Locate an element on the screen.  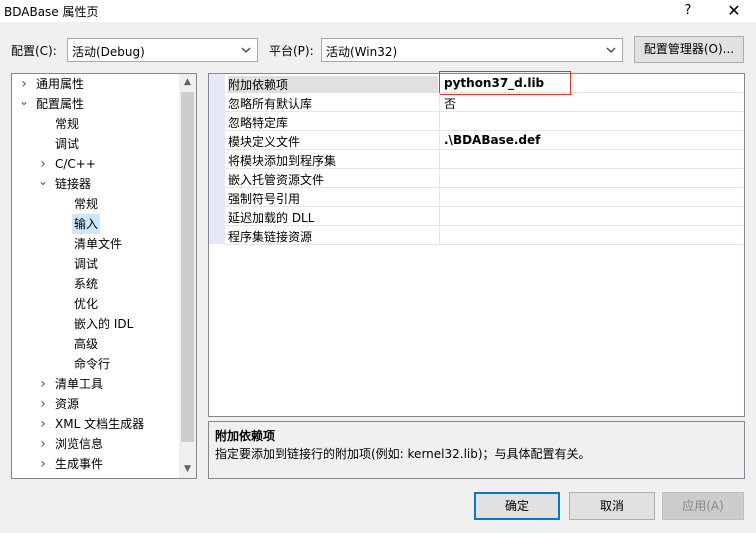
cancel-button: 取消 is located at coordinates (612, 506).